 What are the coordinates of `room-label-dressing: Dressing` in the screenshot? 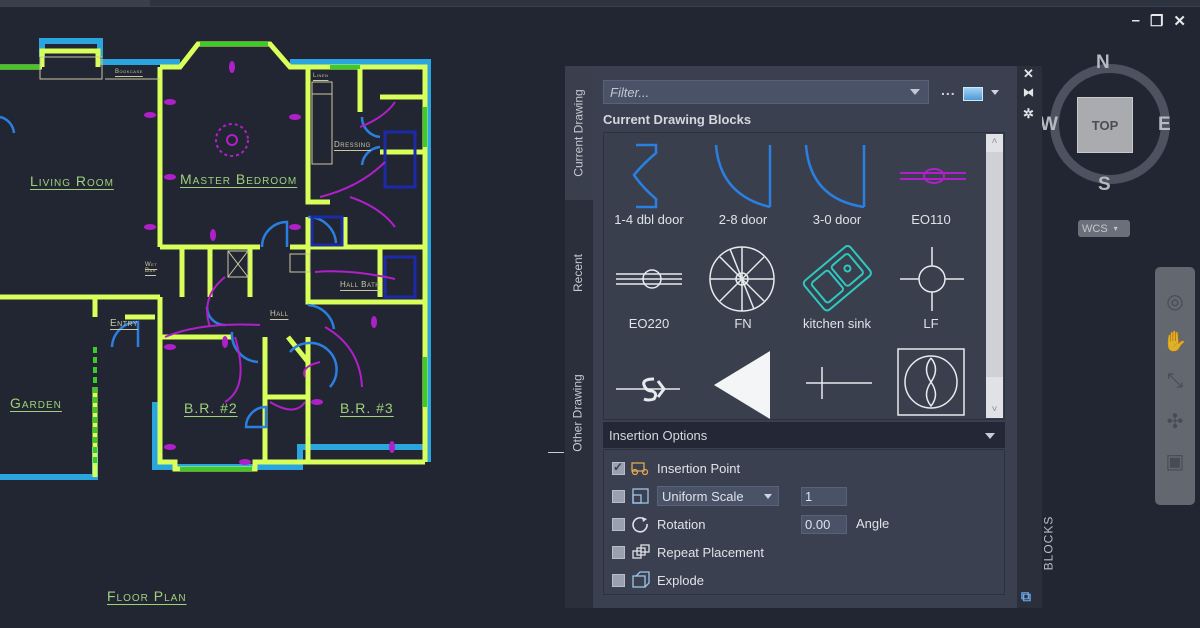 It's located at (352, 144).